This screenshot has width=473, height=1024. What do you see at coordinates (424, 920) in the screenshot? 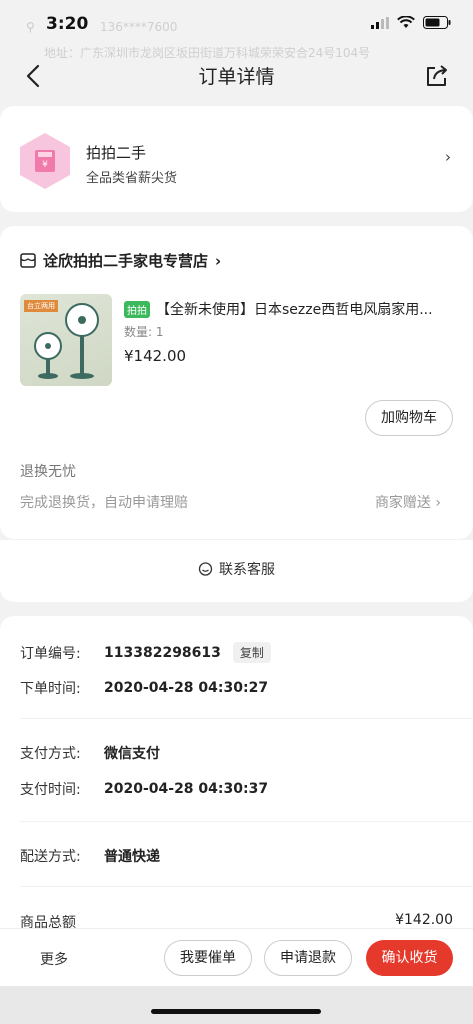
I see `total-value: ¥142.00` at bounding box center [424, 920].